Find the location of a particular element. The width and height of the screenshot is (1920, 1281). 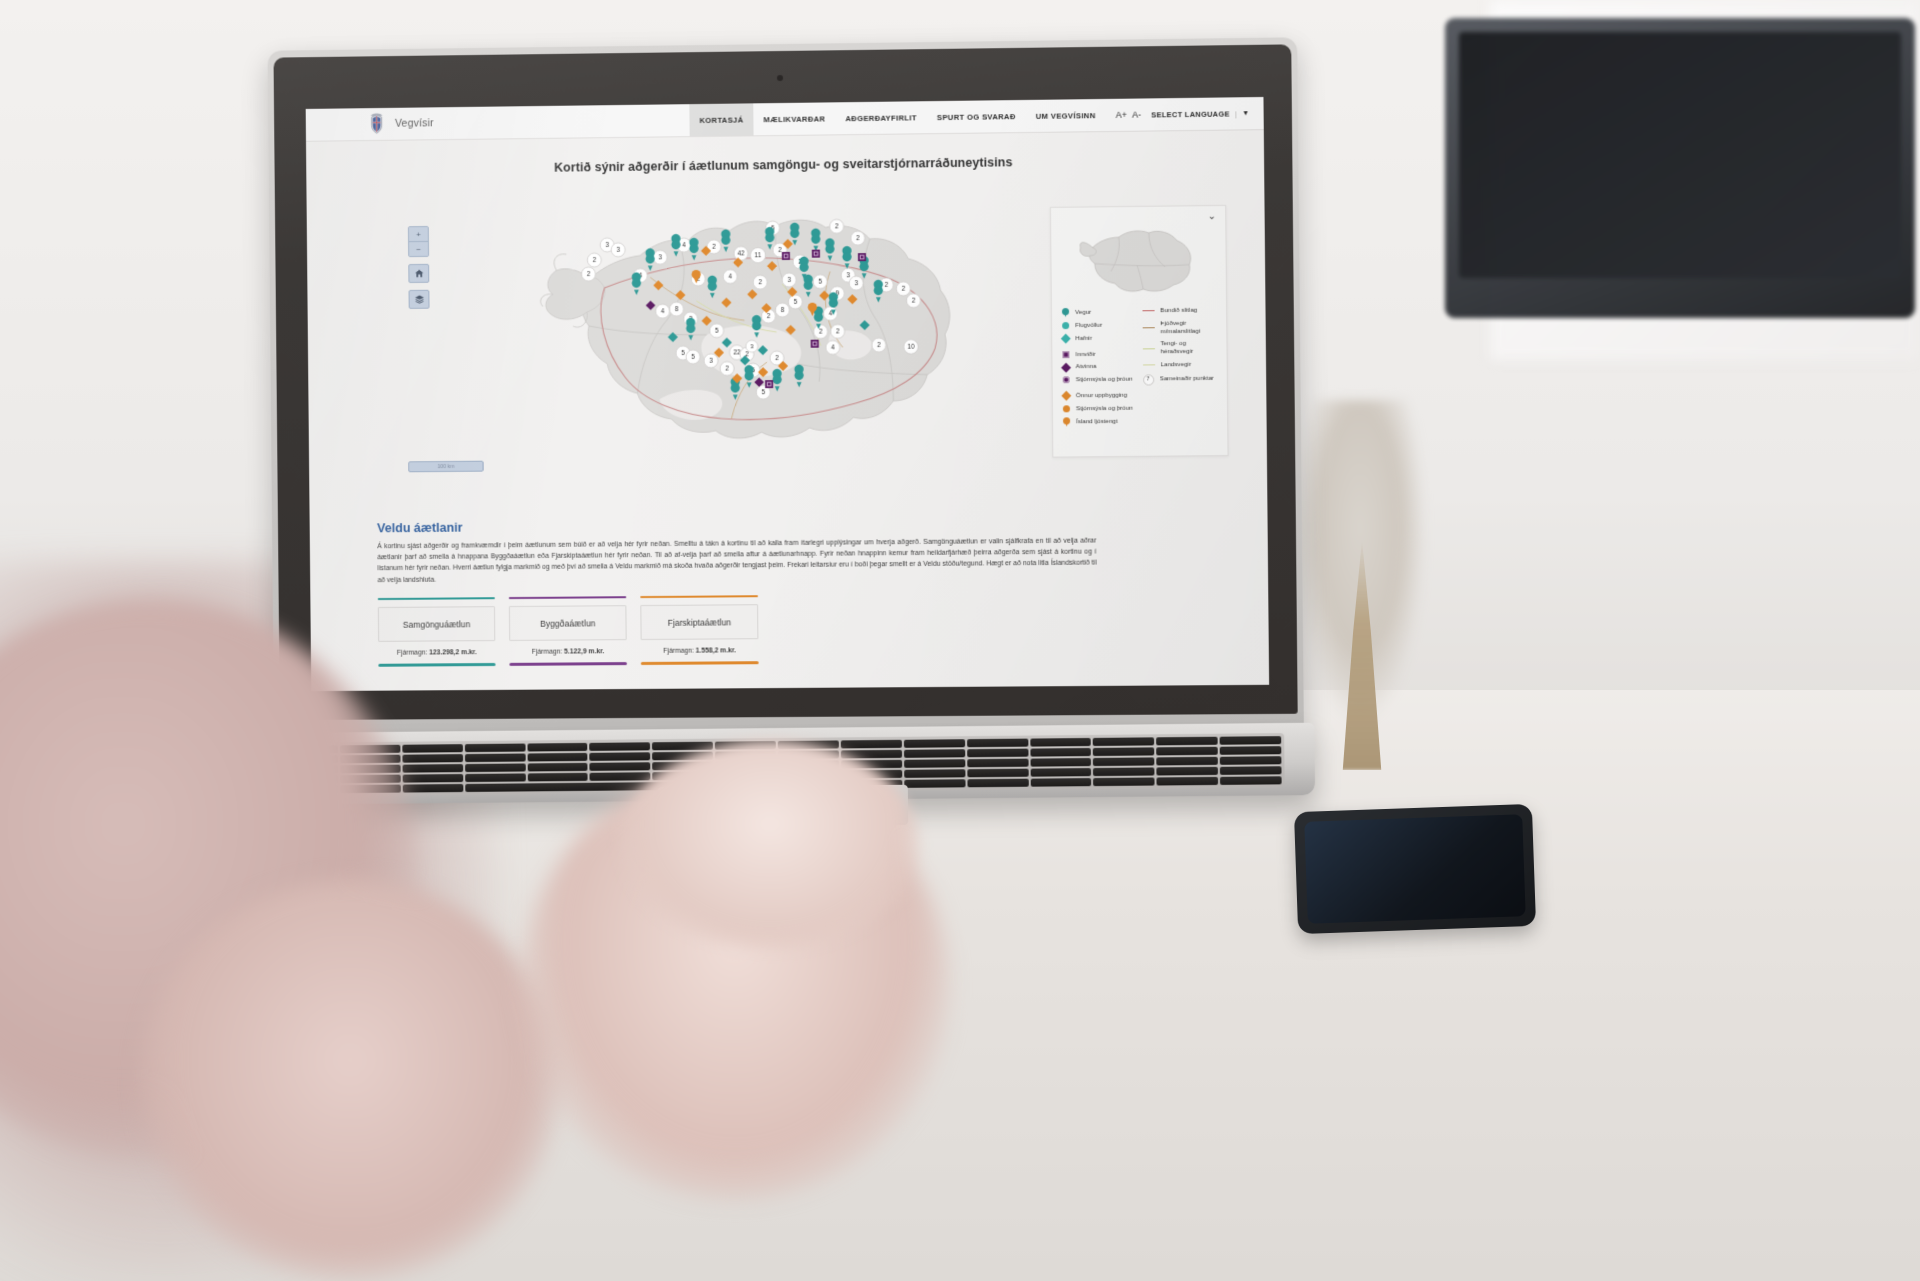

iceland-map: 6 2 2 3 3 2 3 4 2 42 is located at coordinates (766, 343).